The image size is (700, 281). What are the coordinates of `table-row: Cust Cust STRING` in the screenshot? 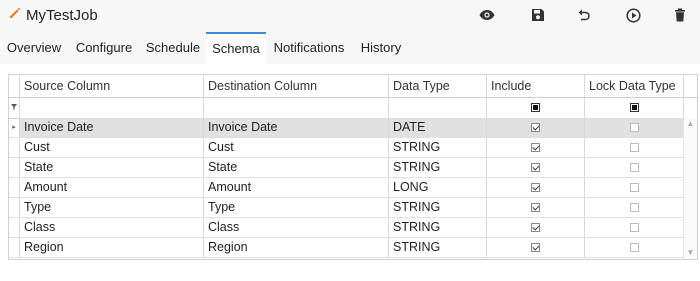 It's located at (346, 148).